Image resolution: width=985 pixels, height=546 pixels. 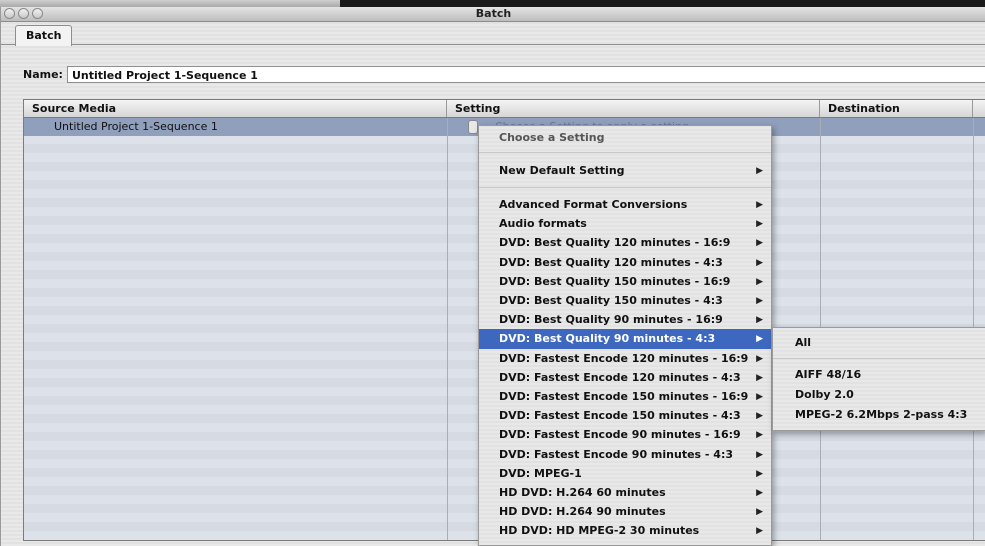 I want to click on menu-item-new-default-setting: New Default Setting ▶, so click(x=625, y=171).